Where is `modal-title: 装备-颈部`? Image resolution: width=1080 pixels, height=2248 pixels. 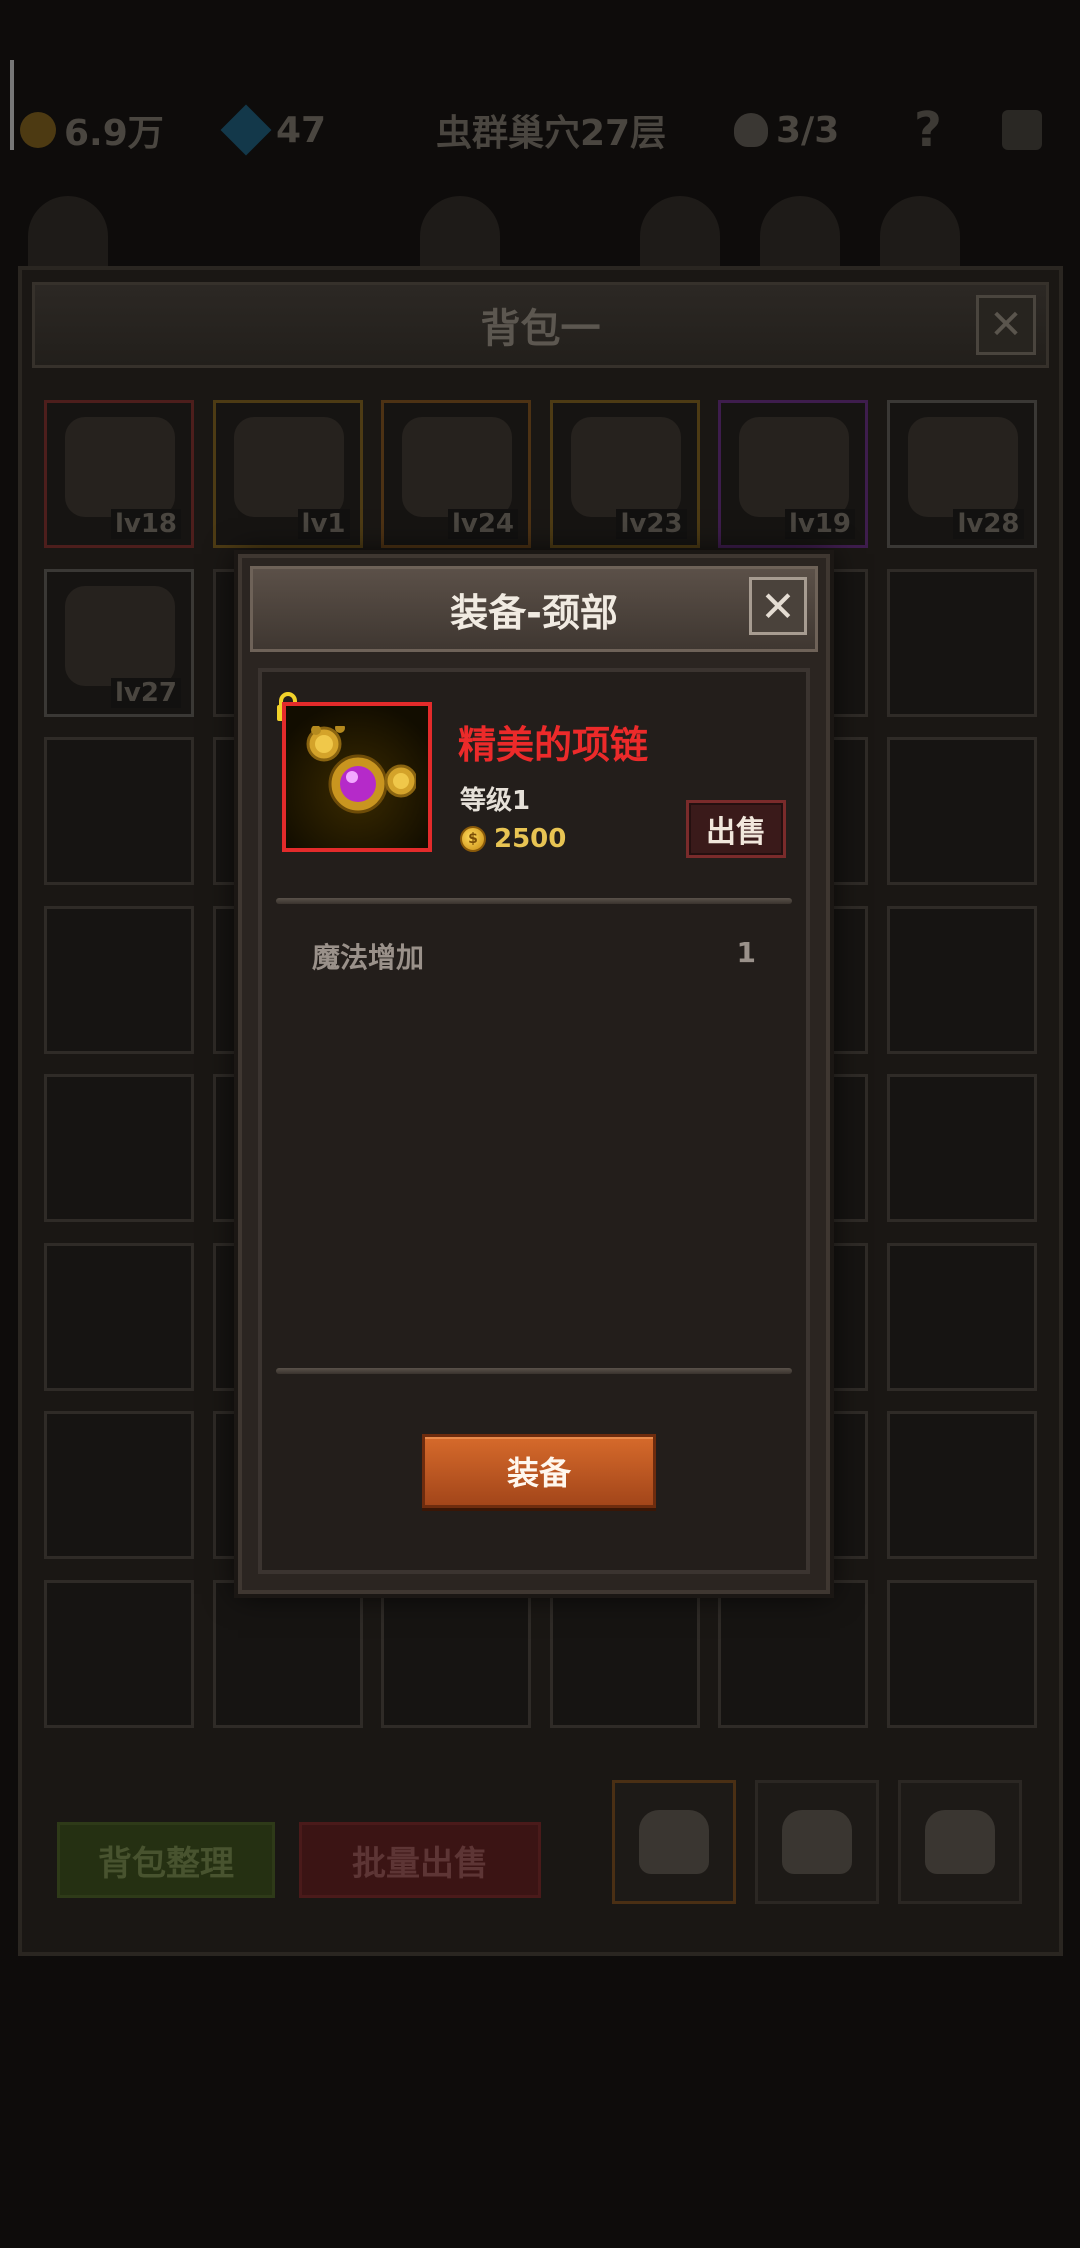
modal-title: 装备-颈部 is located at coordinates (534, 612).